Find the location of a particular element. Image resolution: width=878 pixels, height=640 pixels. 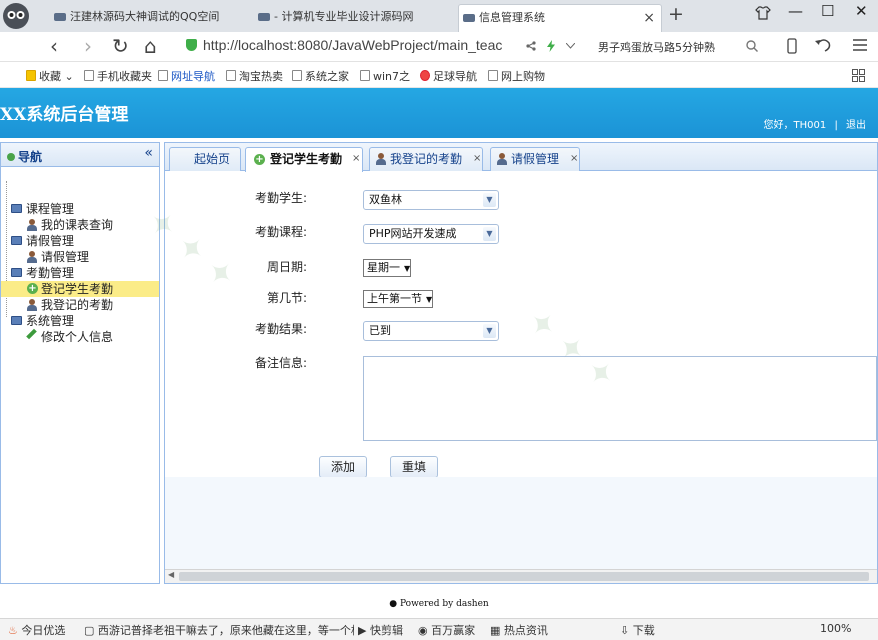

grid-icon is located at coordinates (858, 75).